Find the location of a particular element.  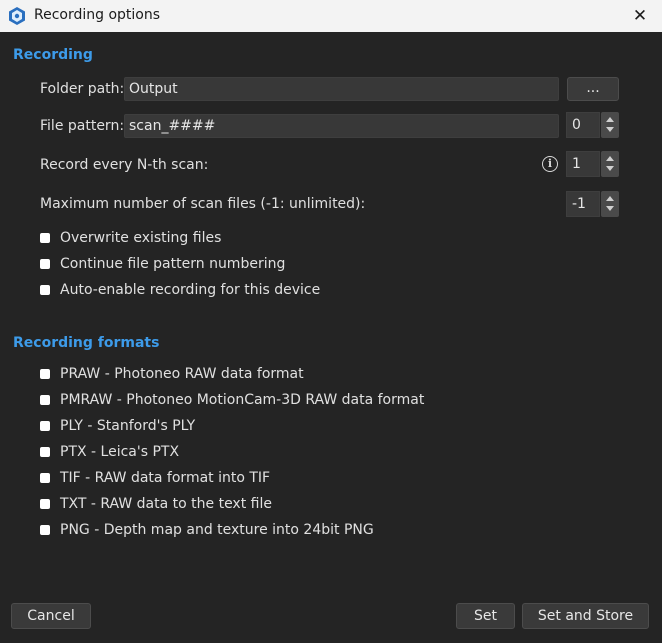

file-pattern-label: File pattern: is located at coordinates (82, 126).